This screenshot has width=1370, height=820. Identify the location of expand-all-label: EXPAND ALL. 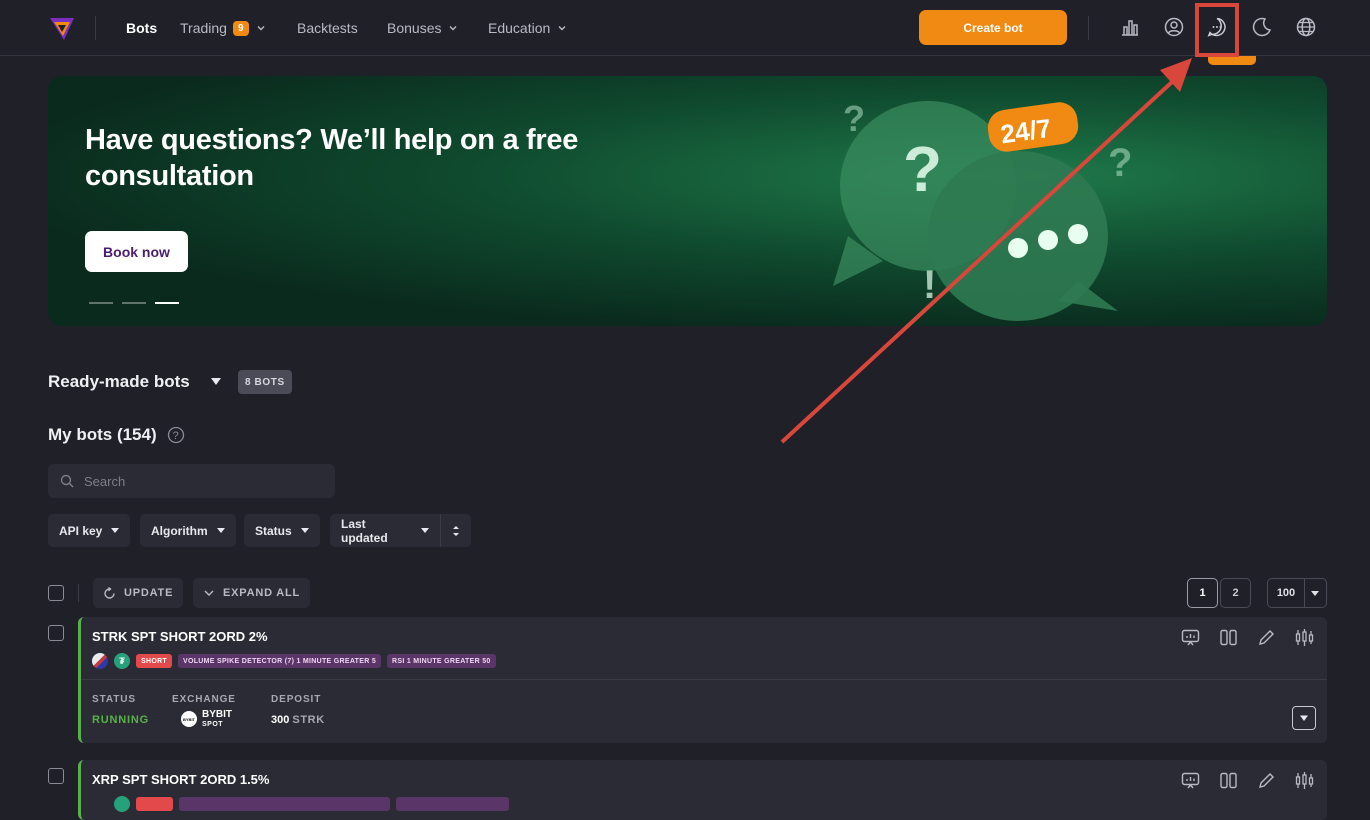
(262, 593).